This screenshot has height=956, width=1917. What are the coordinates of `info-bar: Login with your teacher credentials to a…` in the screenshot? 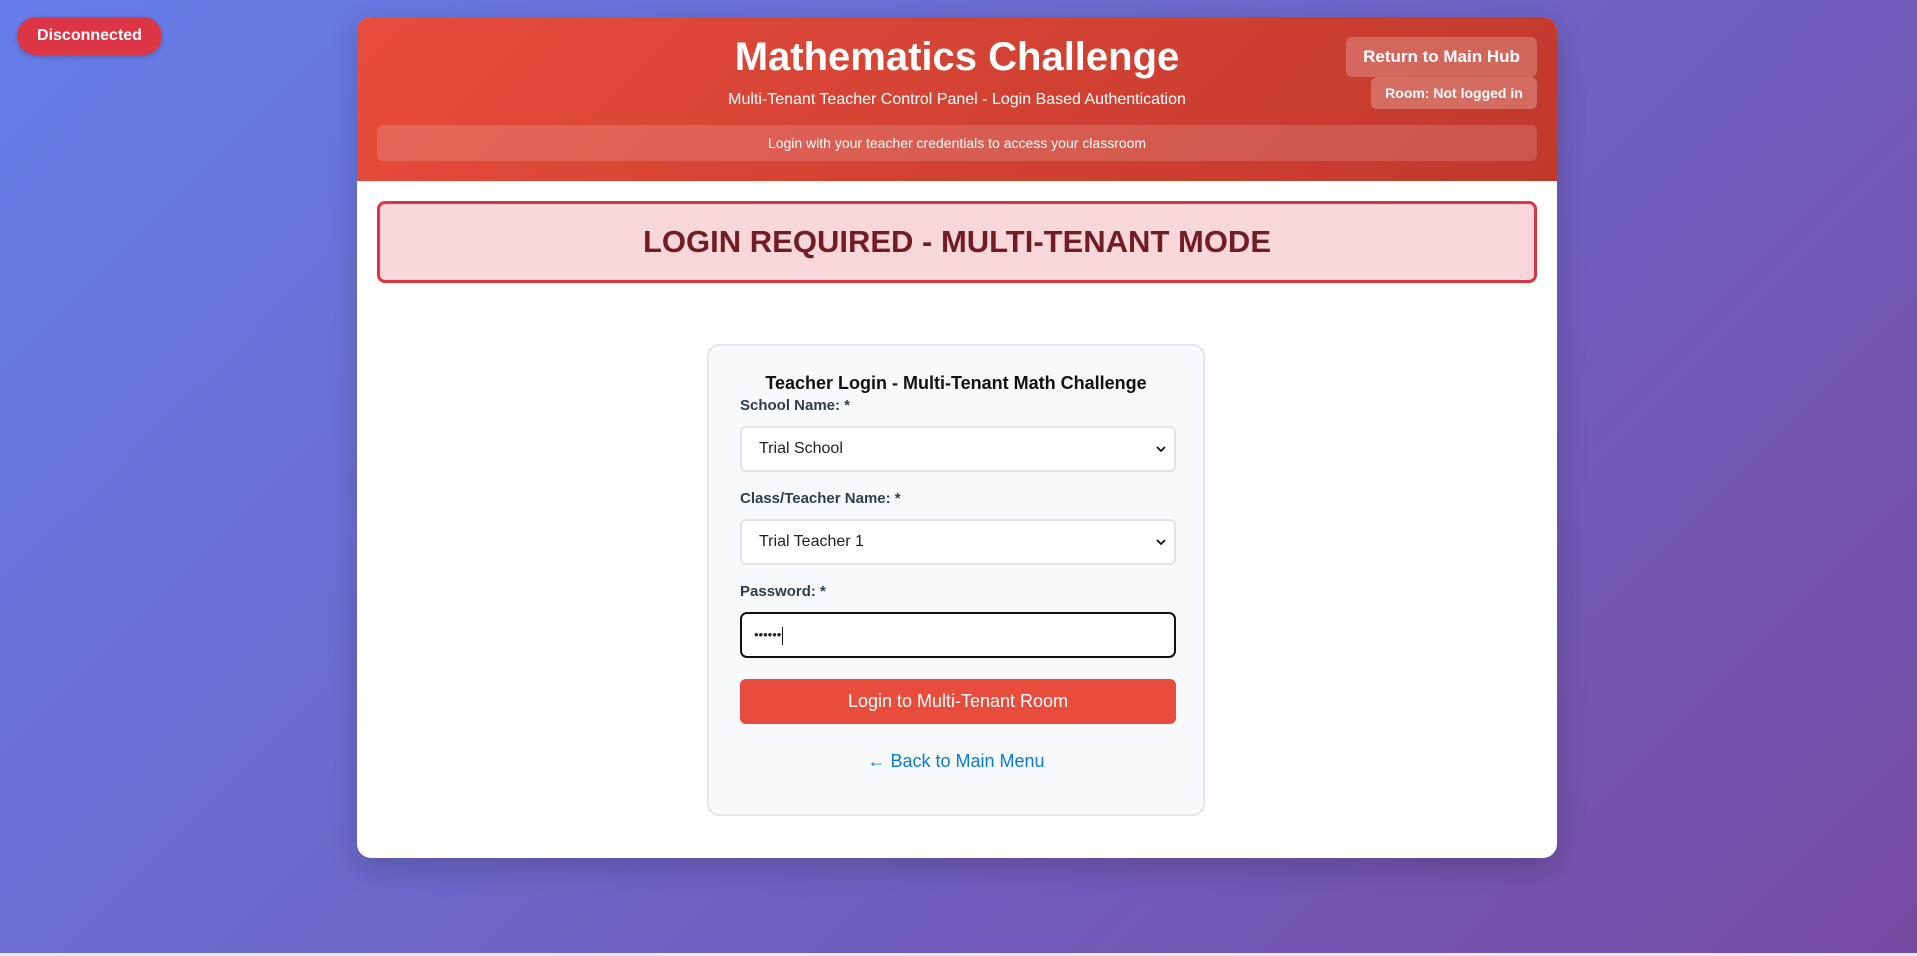 It's located at (957, 143).